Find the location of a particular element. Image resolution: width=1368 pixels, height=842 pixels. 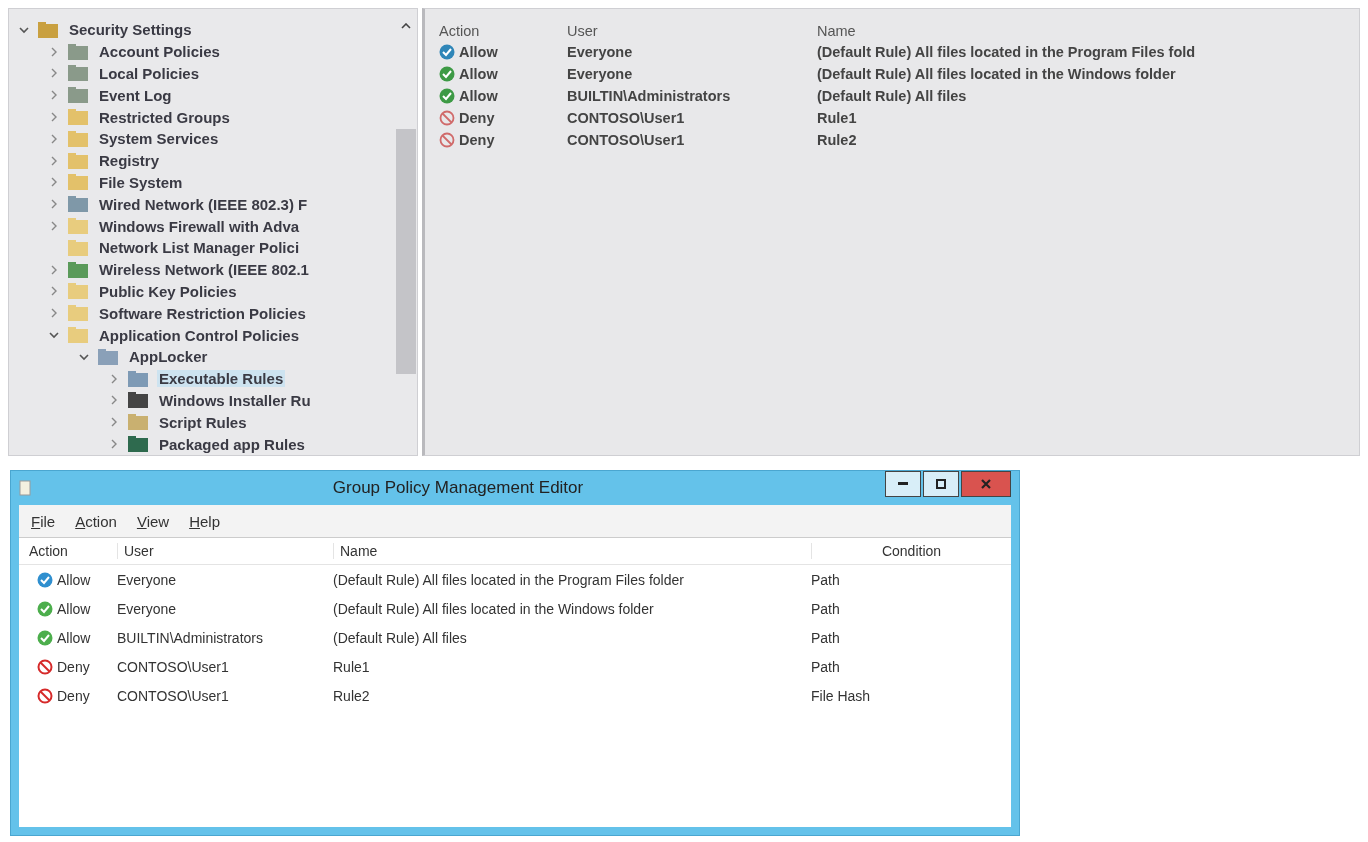

name-cell-text: (Default Rule) All files located in the Windows folder is located at coordinates (997, 74).